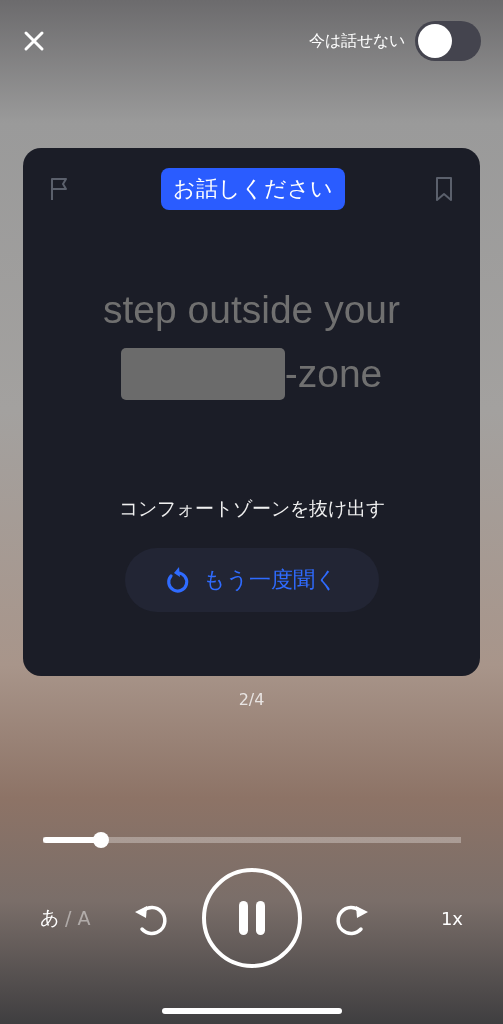 Image resolution: width=503 pixels, height=1024 pixels. Describe the element at coordinates (49, 918) in the screenshot. I see `script-option: あ` at that location.